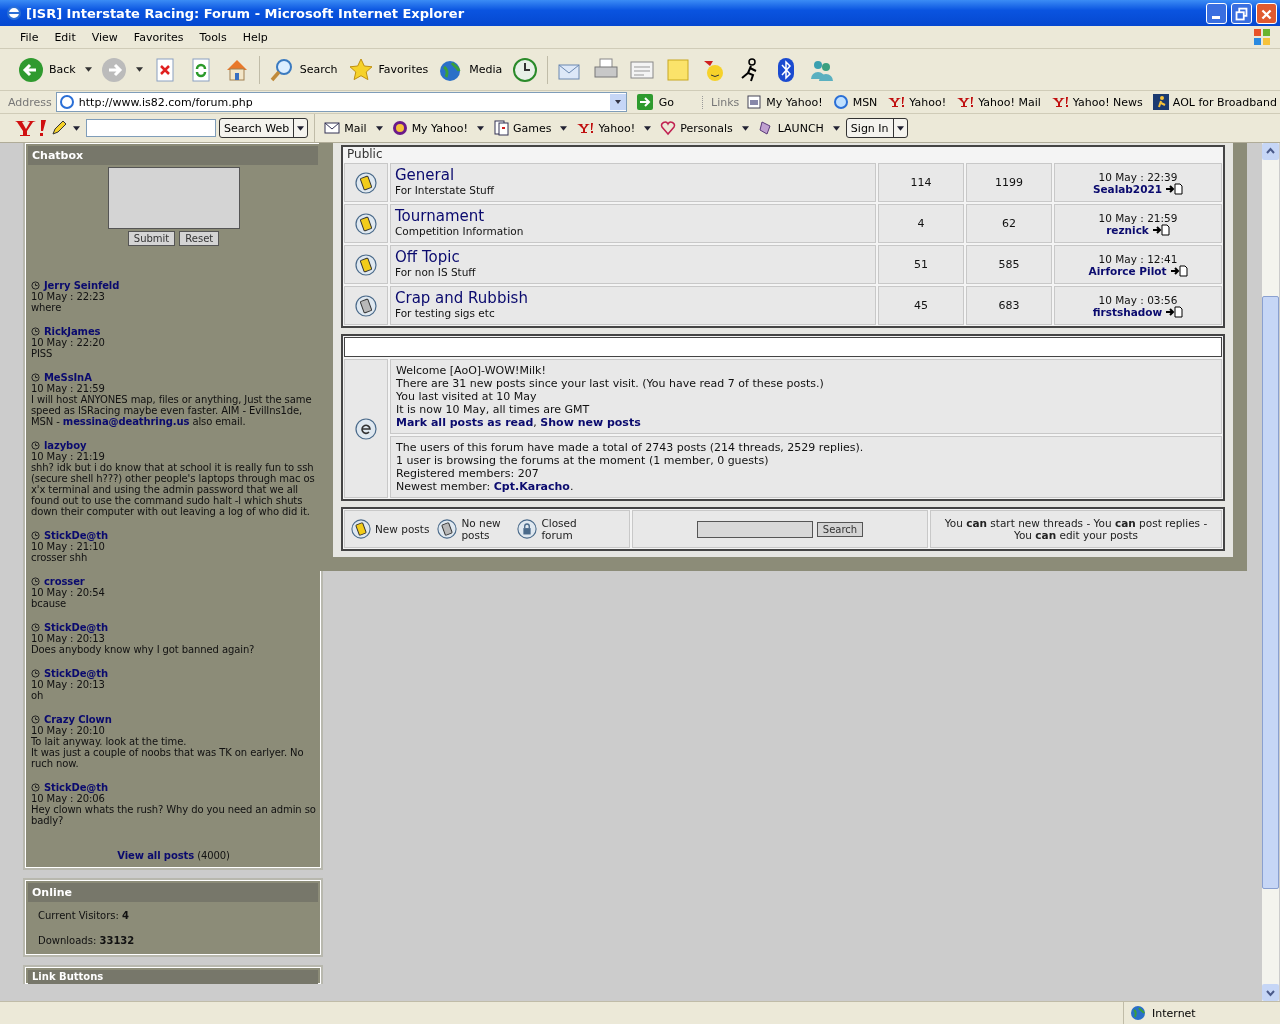 The width and height of the screenshot is (1280, 1024). What do you see at coordinates (917, 102) in the screenshot?
I see `link-button: Yahoo!` at bounding box center [917, 102].